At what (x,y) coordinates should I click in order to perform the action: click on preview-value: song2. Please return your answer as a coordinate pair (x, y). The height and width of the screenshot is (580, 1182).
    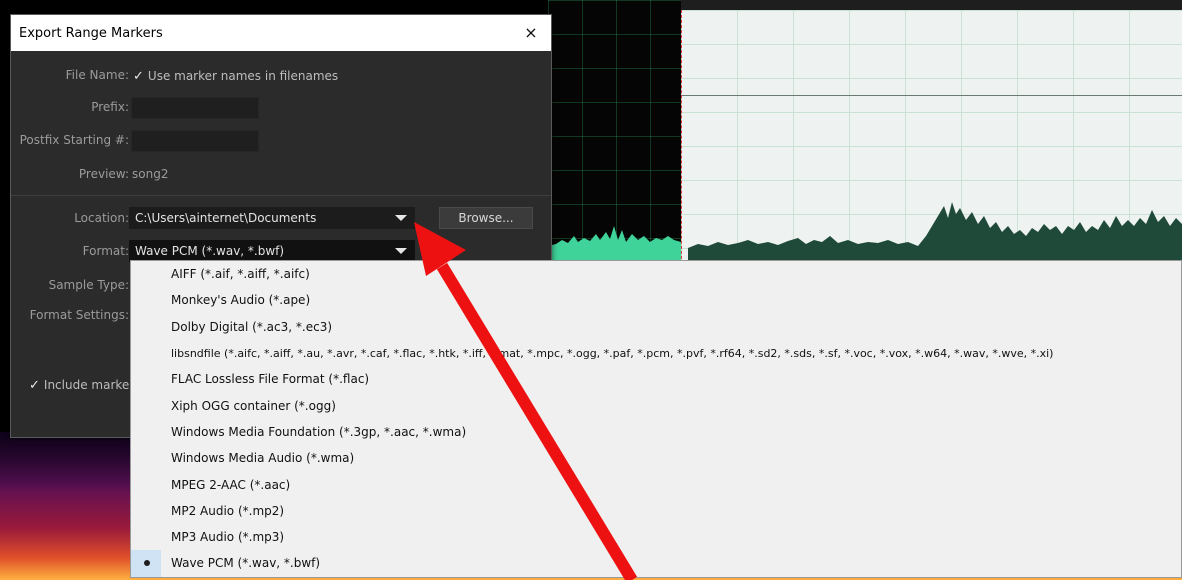
    Looking at the image, I should click on (150, 174).